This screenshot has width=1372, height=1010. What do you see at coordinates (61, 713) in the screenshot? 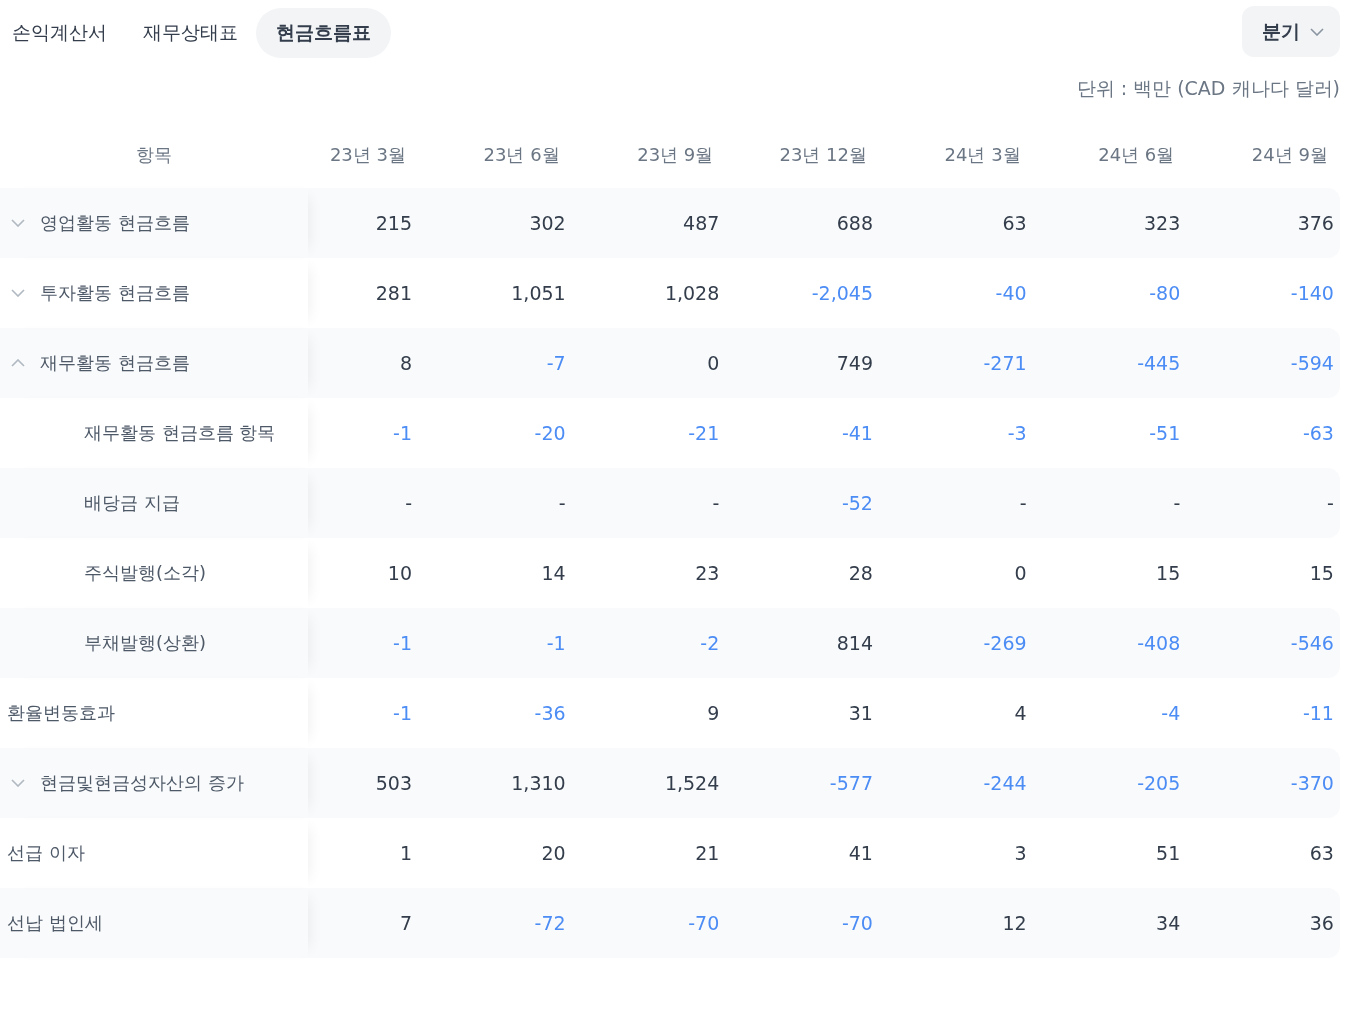
I see `row-label: 환율변동효과` at bounding box center [61, 713].